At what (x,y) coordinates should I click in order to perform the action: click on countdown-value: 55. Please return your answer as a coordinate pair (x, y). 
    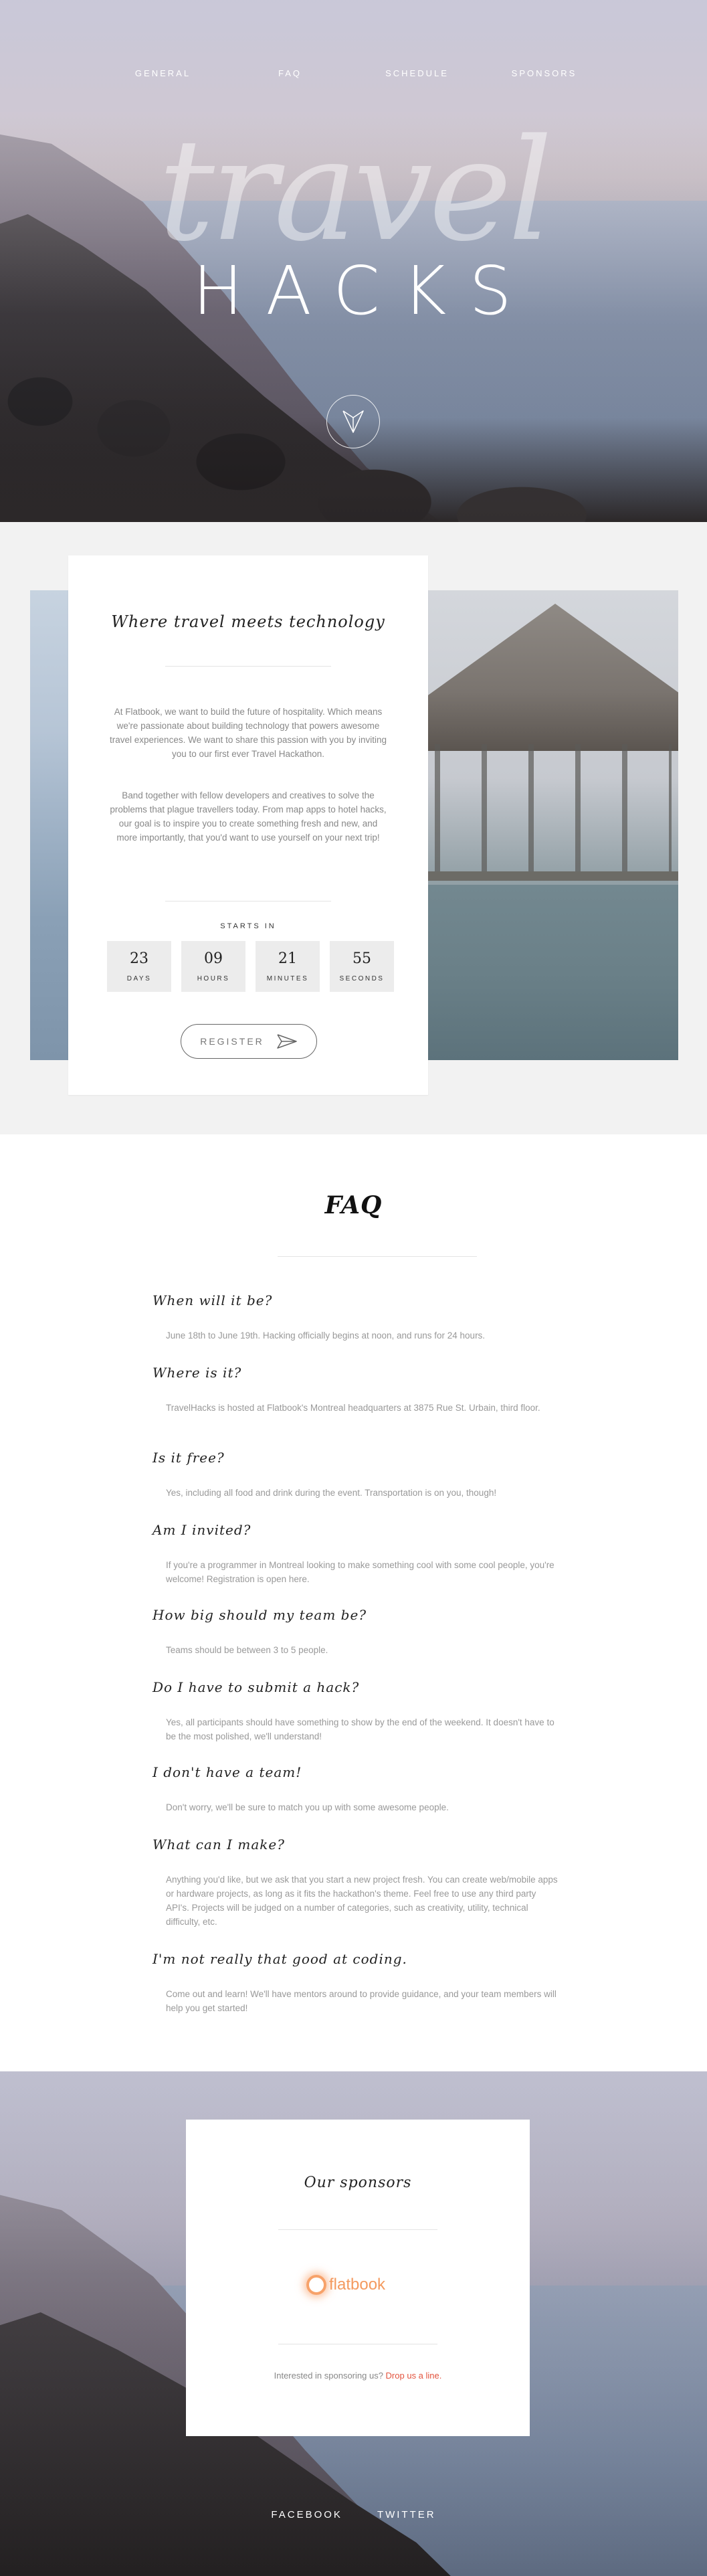
    Looking at the image, I should click on (361, 958).